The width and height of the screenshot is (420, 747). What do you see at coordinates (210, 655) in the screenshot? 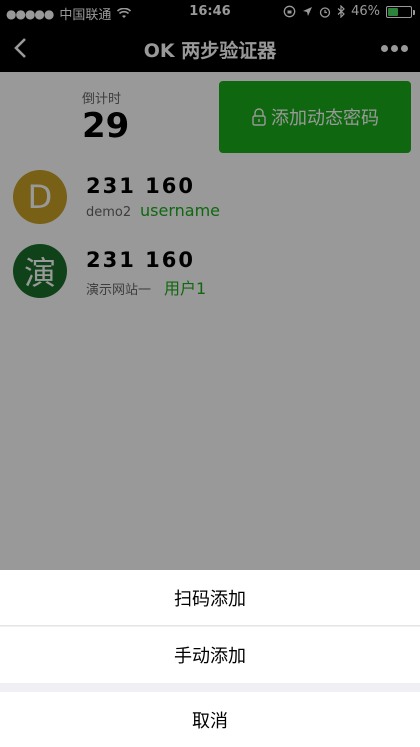
I see `manual-add-button: 手动添加` at bounding box center [210, 655].